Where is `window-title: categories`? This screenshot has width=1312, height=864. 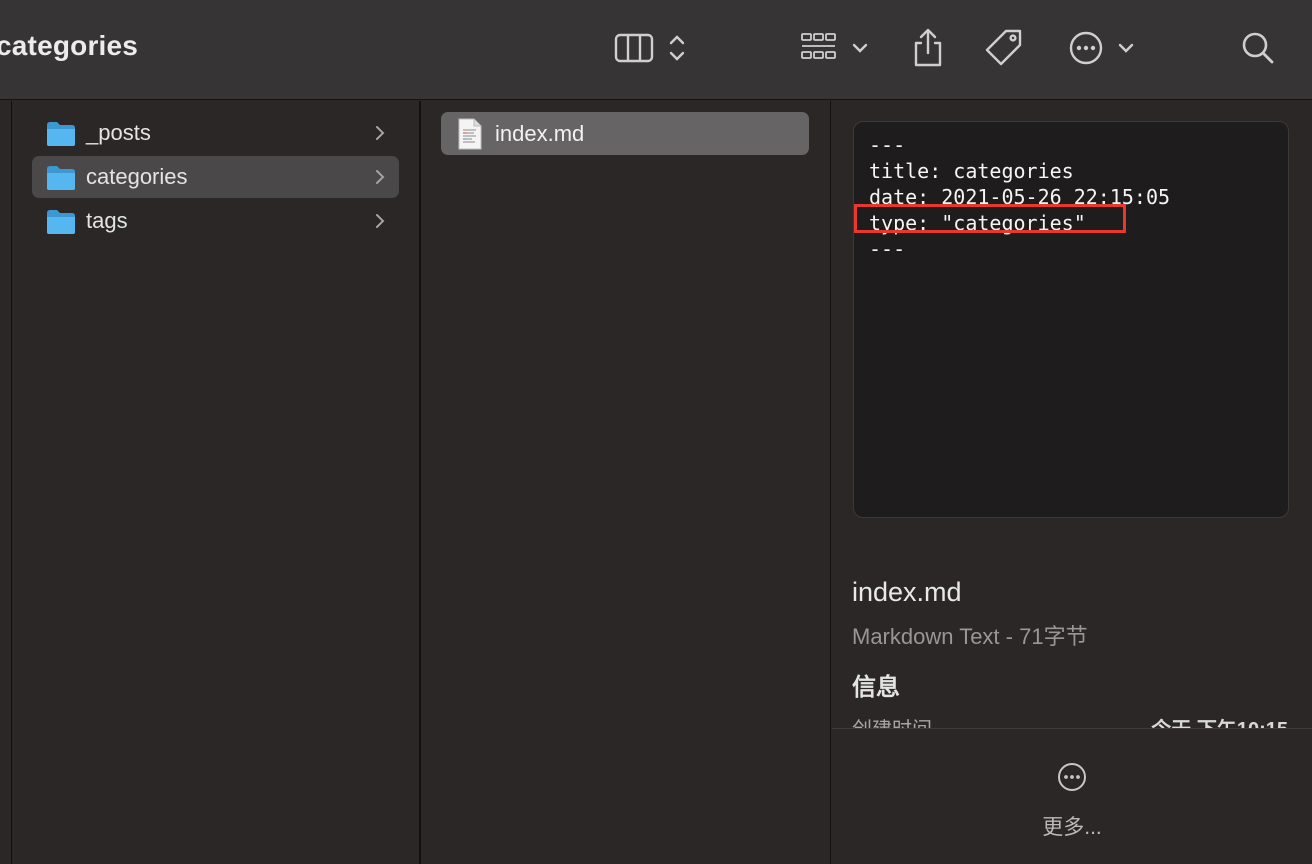 window-title: categories is located at coordinates (69, 45).